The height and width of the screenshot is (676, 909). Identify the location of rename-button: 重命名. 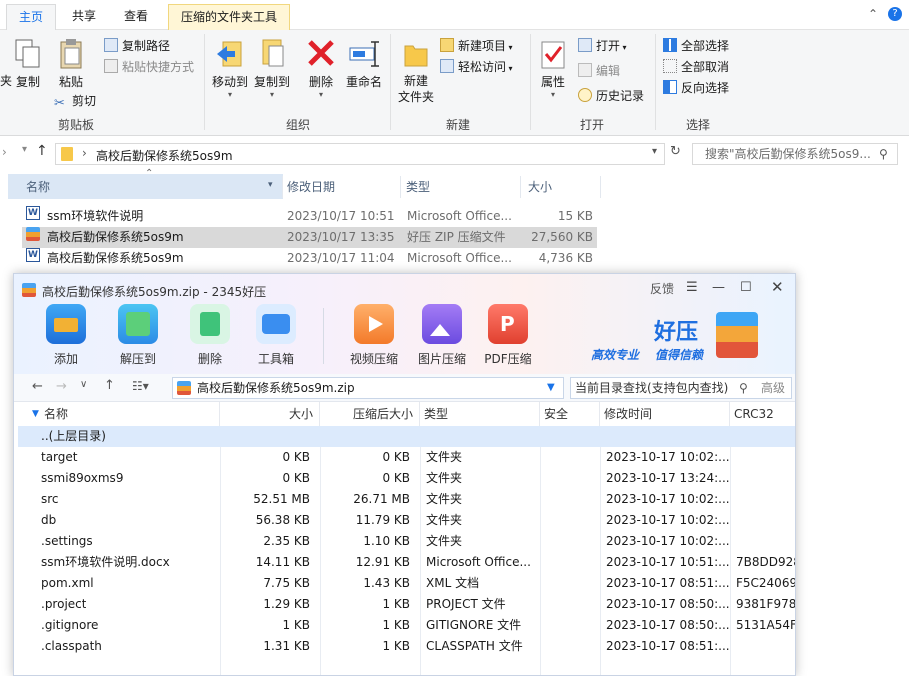
(364, 64).